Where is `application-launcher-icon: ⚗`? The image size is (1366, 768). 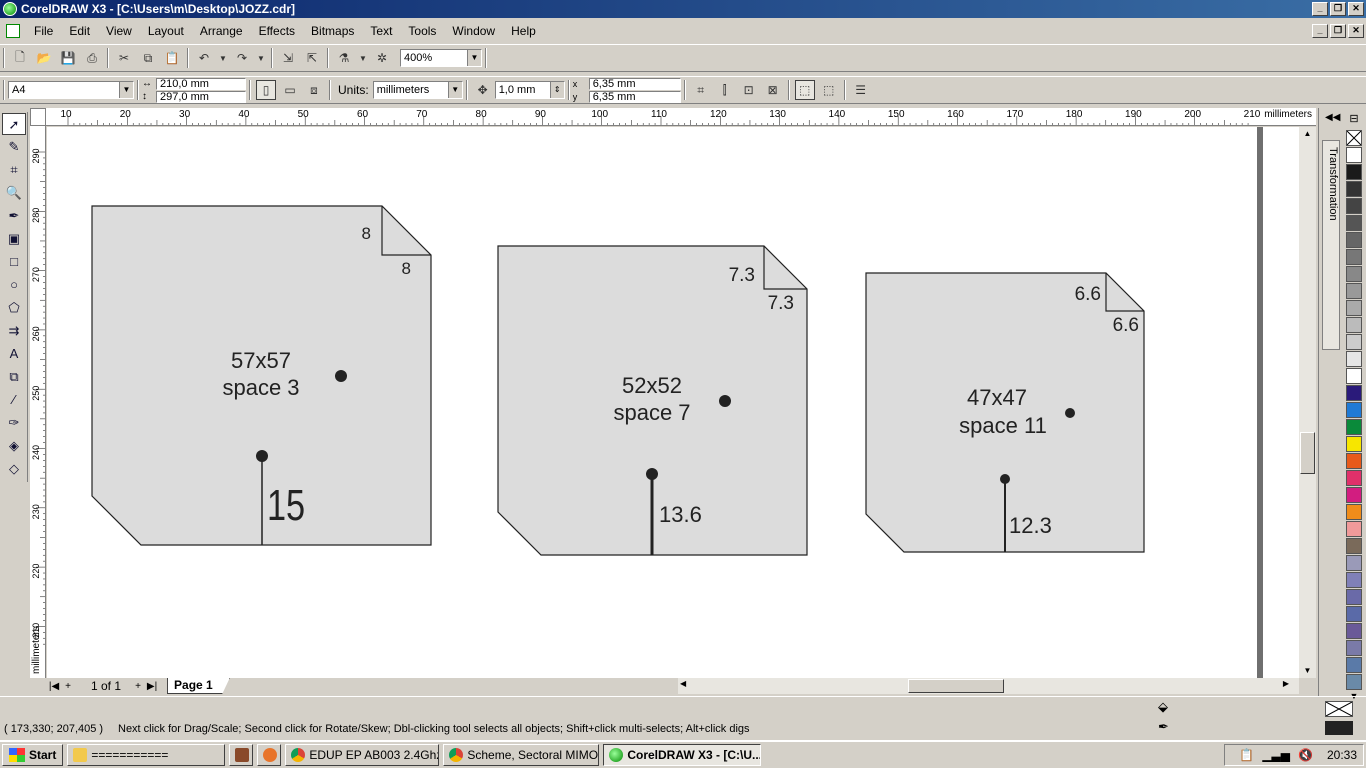 application-launcher-icon: ⚗ is located at coordinates (344, 58).